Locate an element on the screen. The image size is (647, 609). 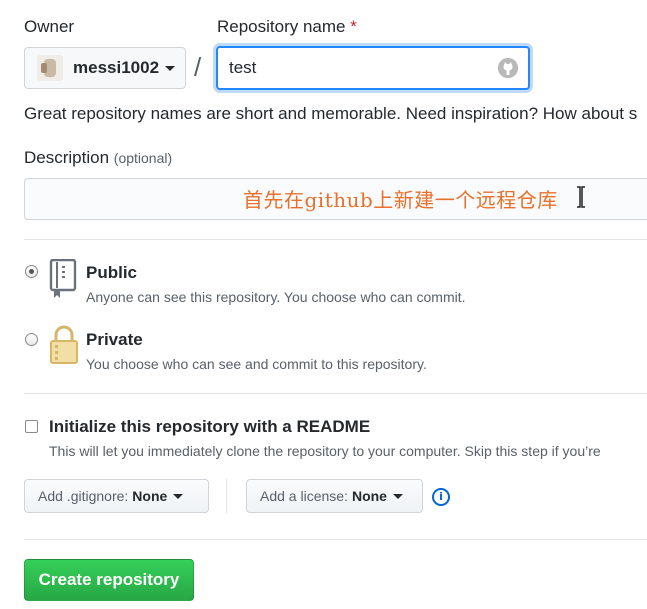
radio-selected-dot is located at coordinates (31, 271).